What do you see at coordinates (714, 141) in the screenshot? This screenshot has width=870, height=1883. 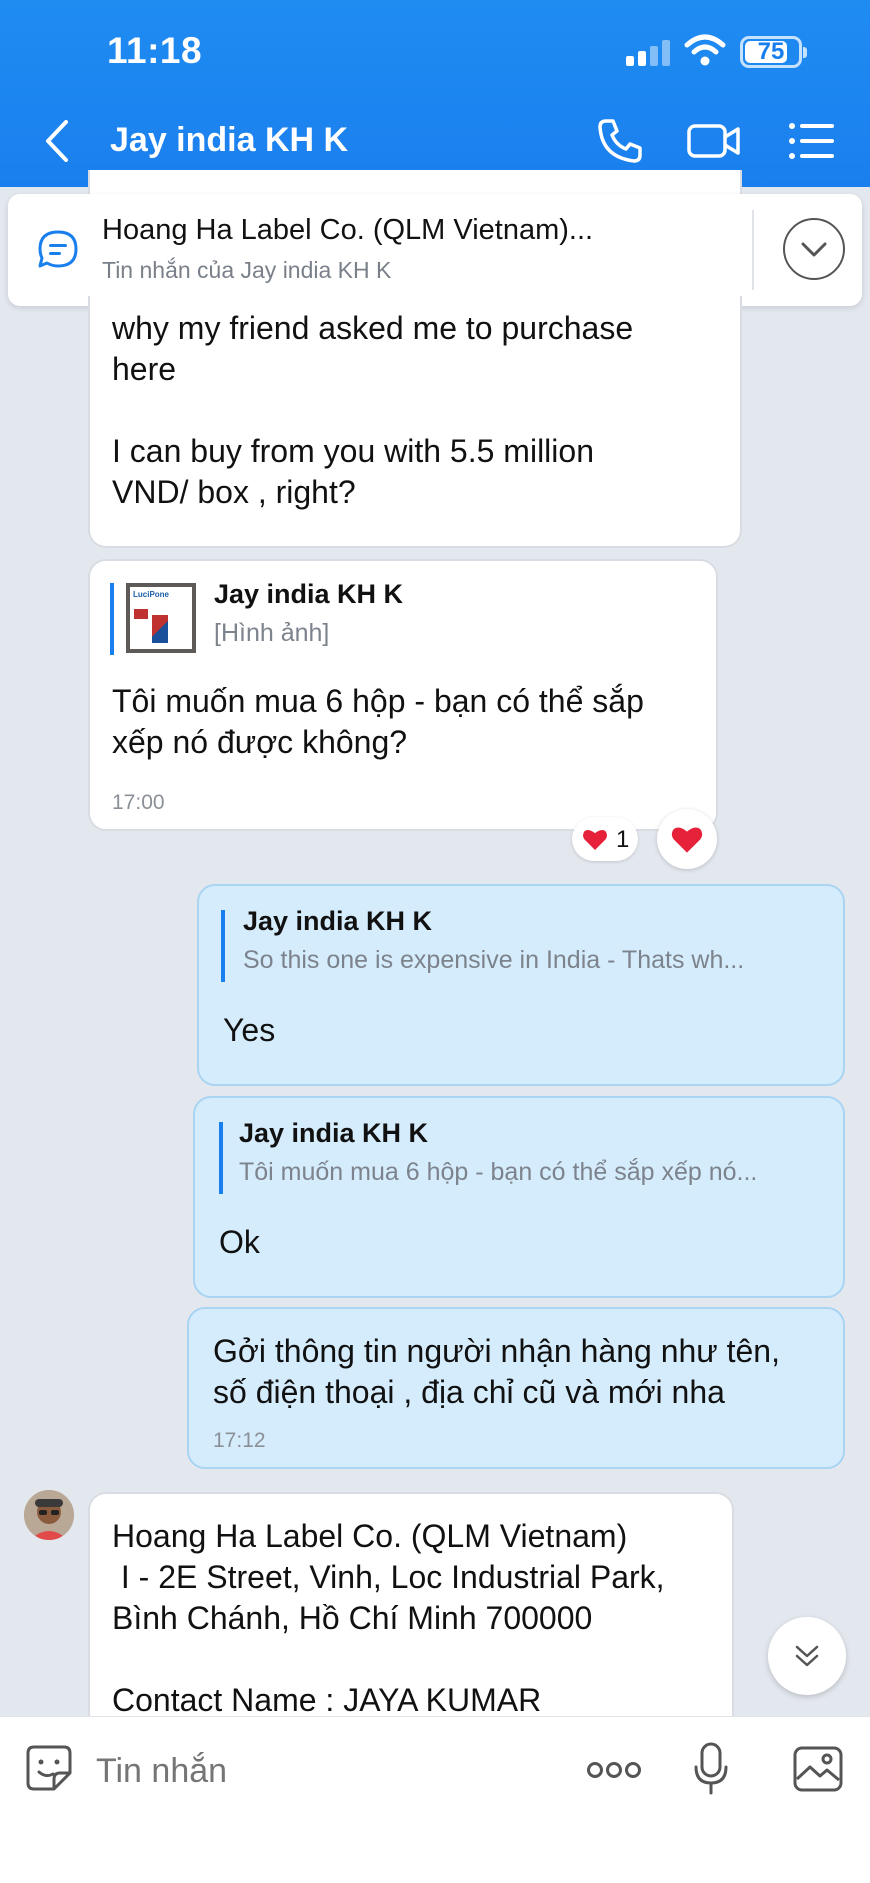 I see `video-icon` at bounding box center [714, 141].